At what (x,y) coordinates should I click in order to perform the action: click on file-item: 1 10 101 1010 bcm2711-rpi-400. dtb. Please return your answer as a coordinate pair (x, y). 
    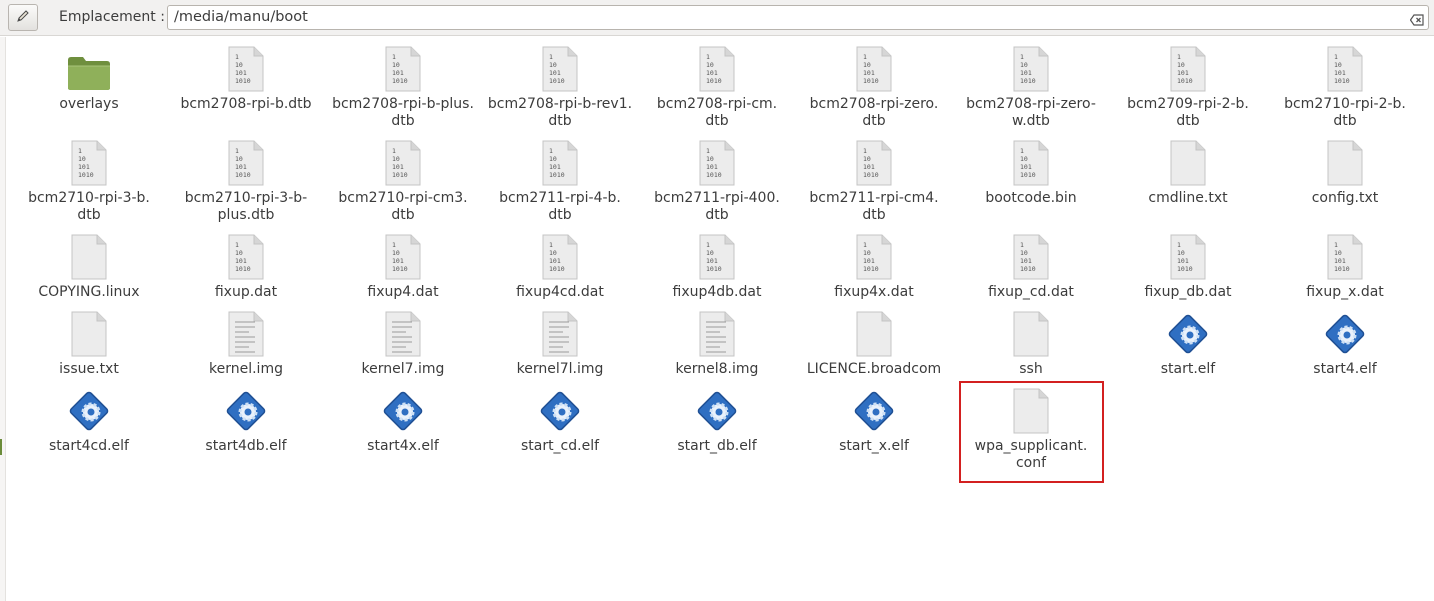
    Looking at the image, I should click on (717, 180).